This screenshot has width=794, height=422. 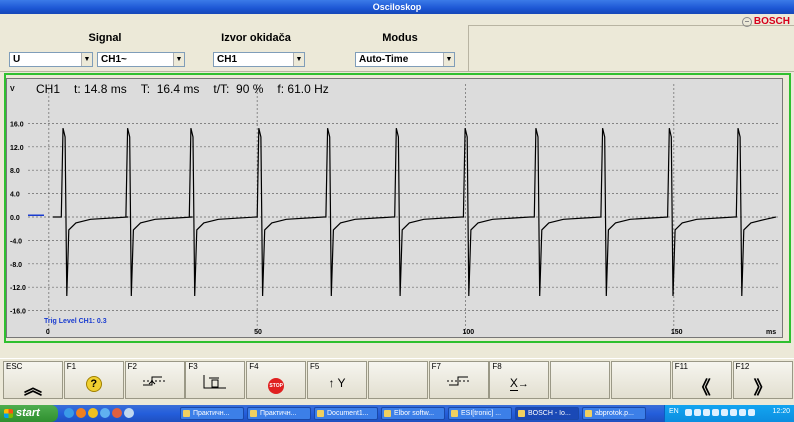 I want to click on fkey-f8-button: F8 X→, so click(x=519, y=380).